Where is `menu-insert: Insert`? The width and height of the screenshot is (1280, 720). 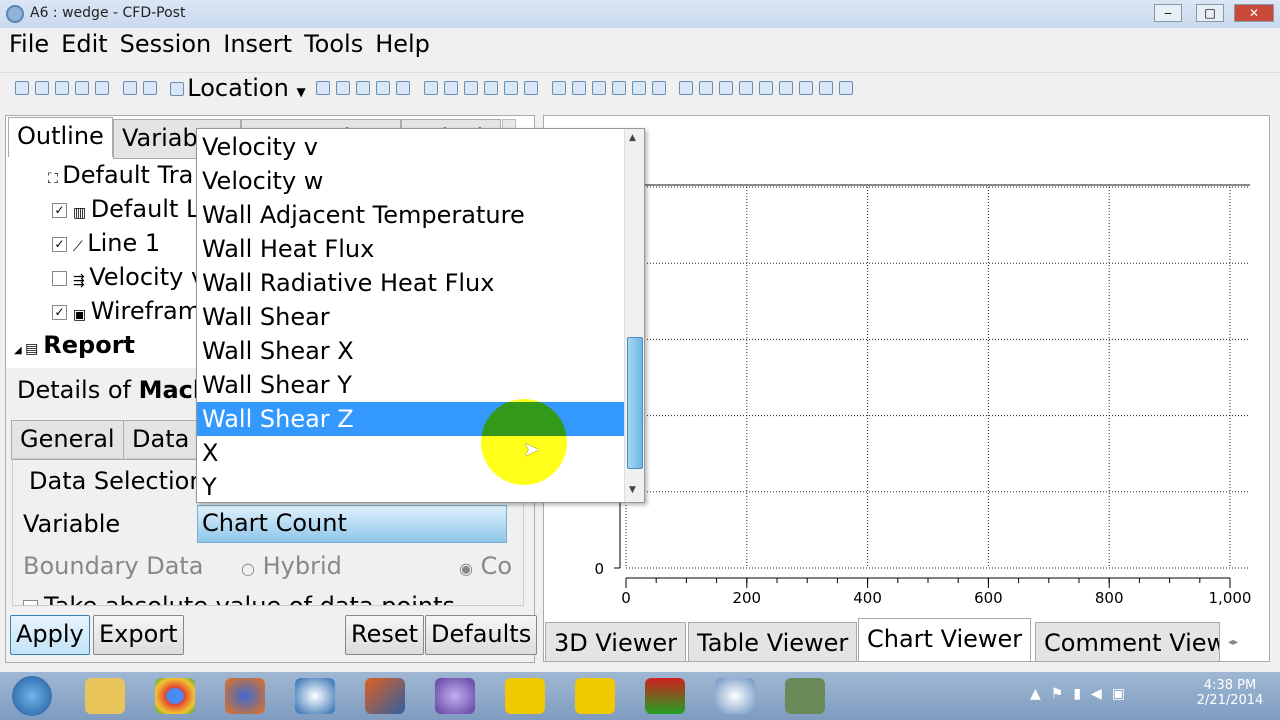
menu-insert: Insert is located at coordinates (257, 44).